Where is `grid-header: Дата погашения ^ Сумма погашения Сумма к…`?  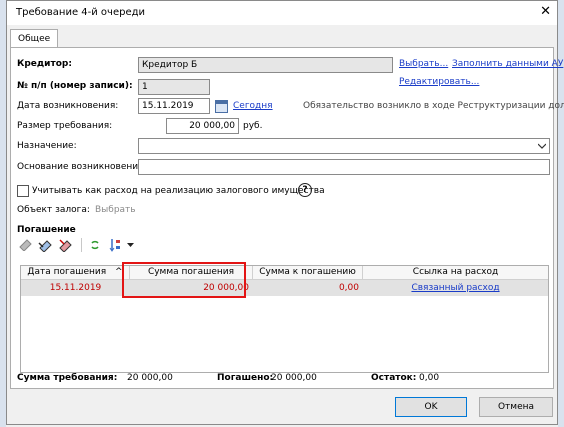
grid-header: Дата погашения ^ Сумма погашения Сумма к… is located at coordinates (284, 273).